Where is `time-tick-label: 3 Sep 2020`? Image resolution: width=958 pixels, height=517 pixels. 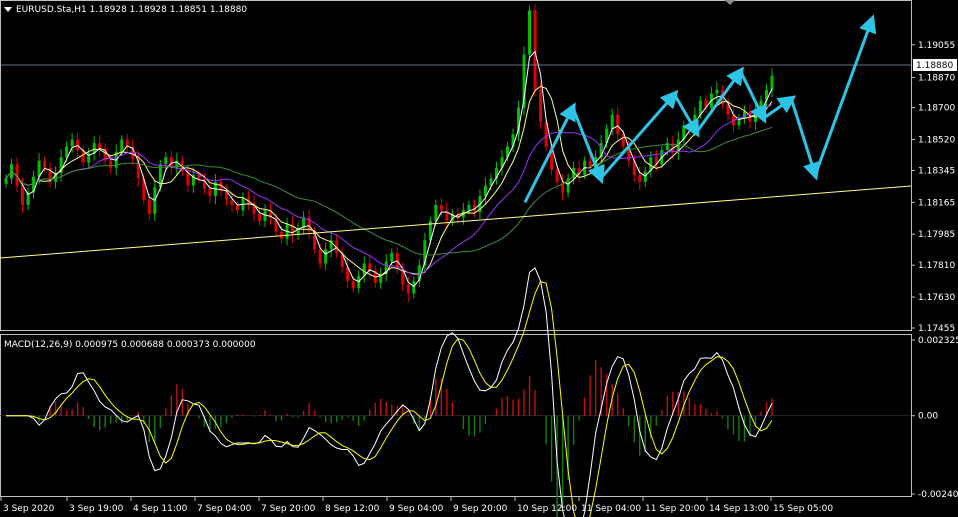
time-tick-label: 3 Sep 2020 is located at coordinates (29, 509).